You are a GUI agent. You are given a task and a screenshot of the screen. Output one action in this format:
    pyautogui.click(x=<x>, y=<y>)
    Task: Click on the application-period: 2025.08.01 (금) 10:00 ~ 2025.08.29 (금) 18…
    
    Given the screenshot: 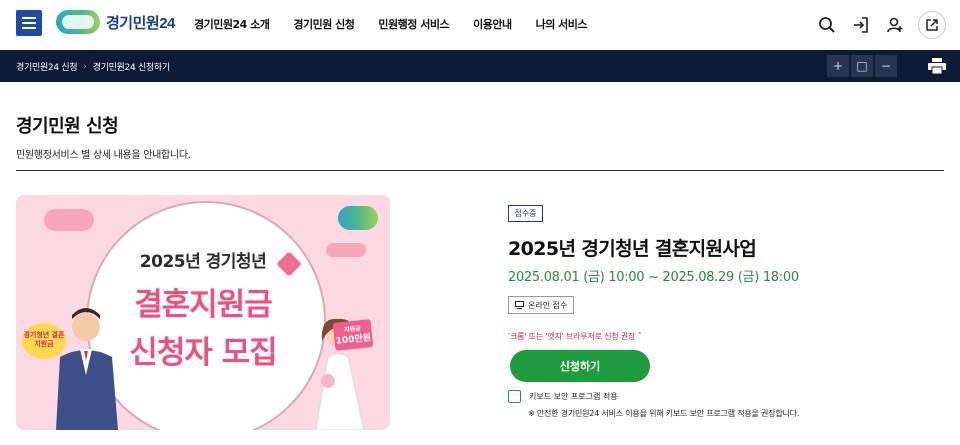 What is the action you would take?
    pyautogui.click(x=653, y=277)
    